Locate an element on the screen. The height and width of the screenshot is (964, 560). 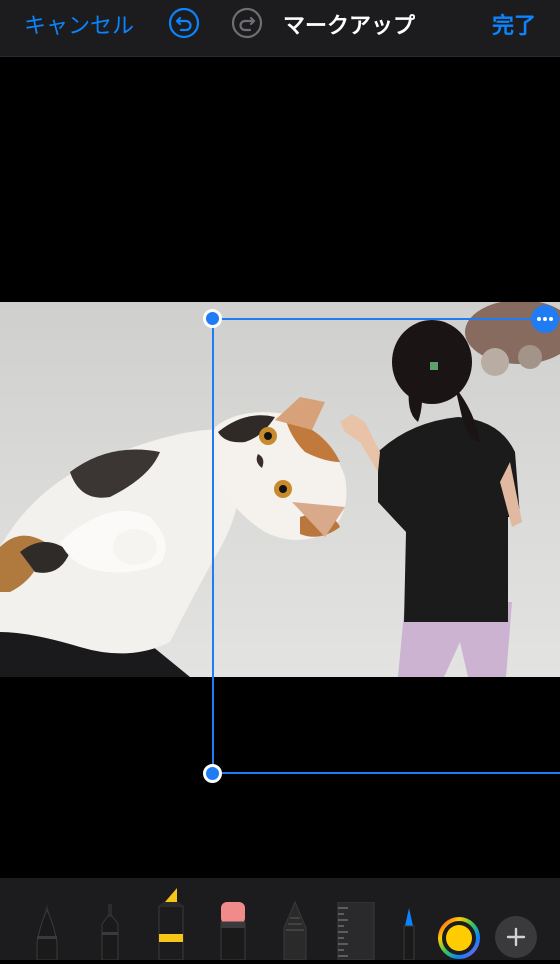
selection-handle-bottom-left is located at coordinates (212, 773).